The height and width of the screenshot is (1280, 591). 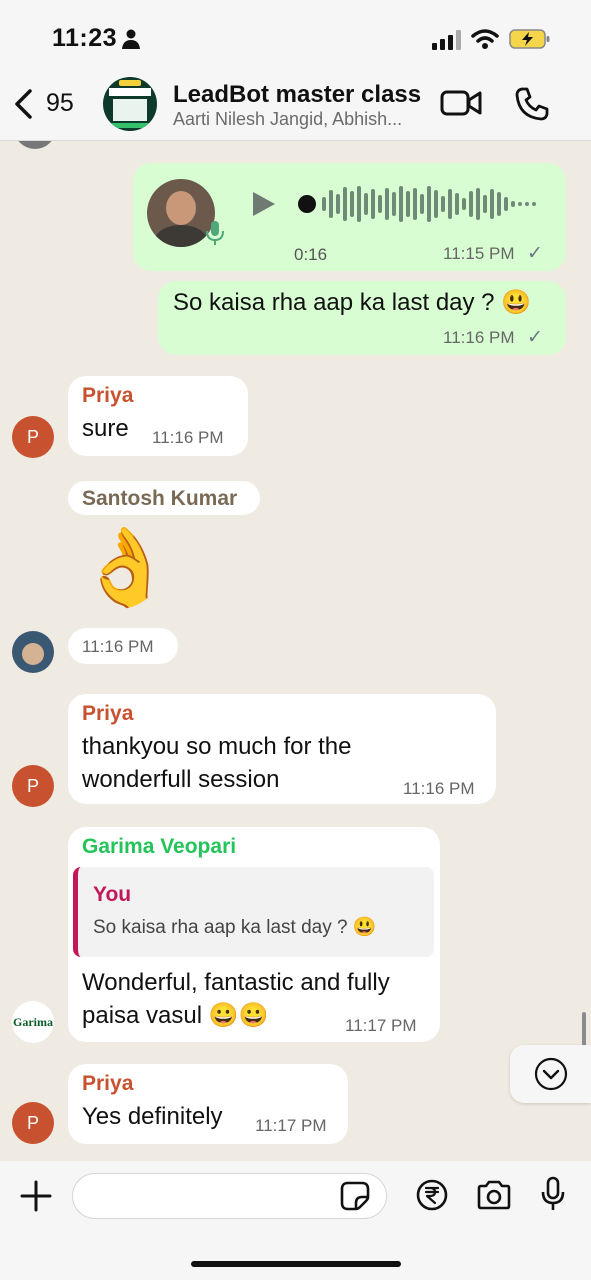 What do you see at coordinates (131, 39) in the screenshot?
I see `person-icon` at bounding box center [131, 39].